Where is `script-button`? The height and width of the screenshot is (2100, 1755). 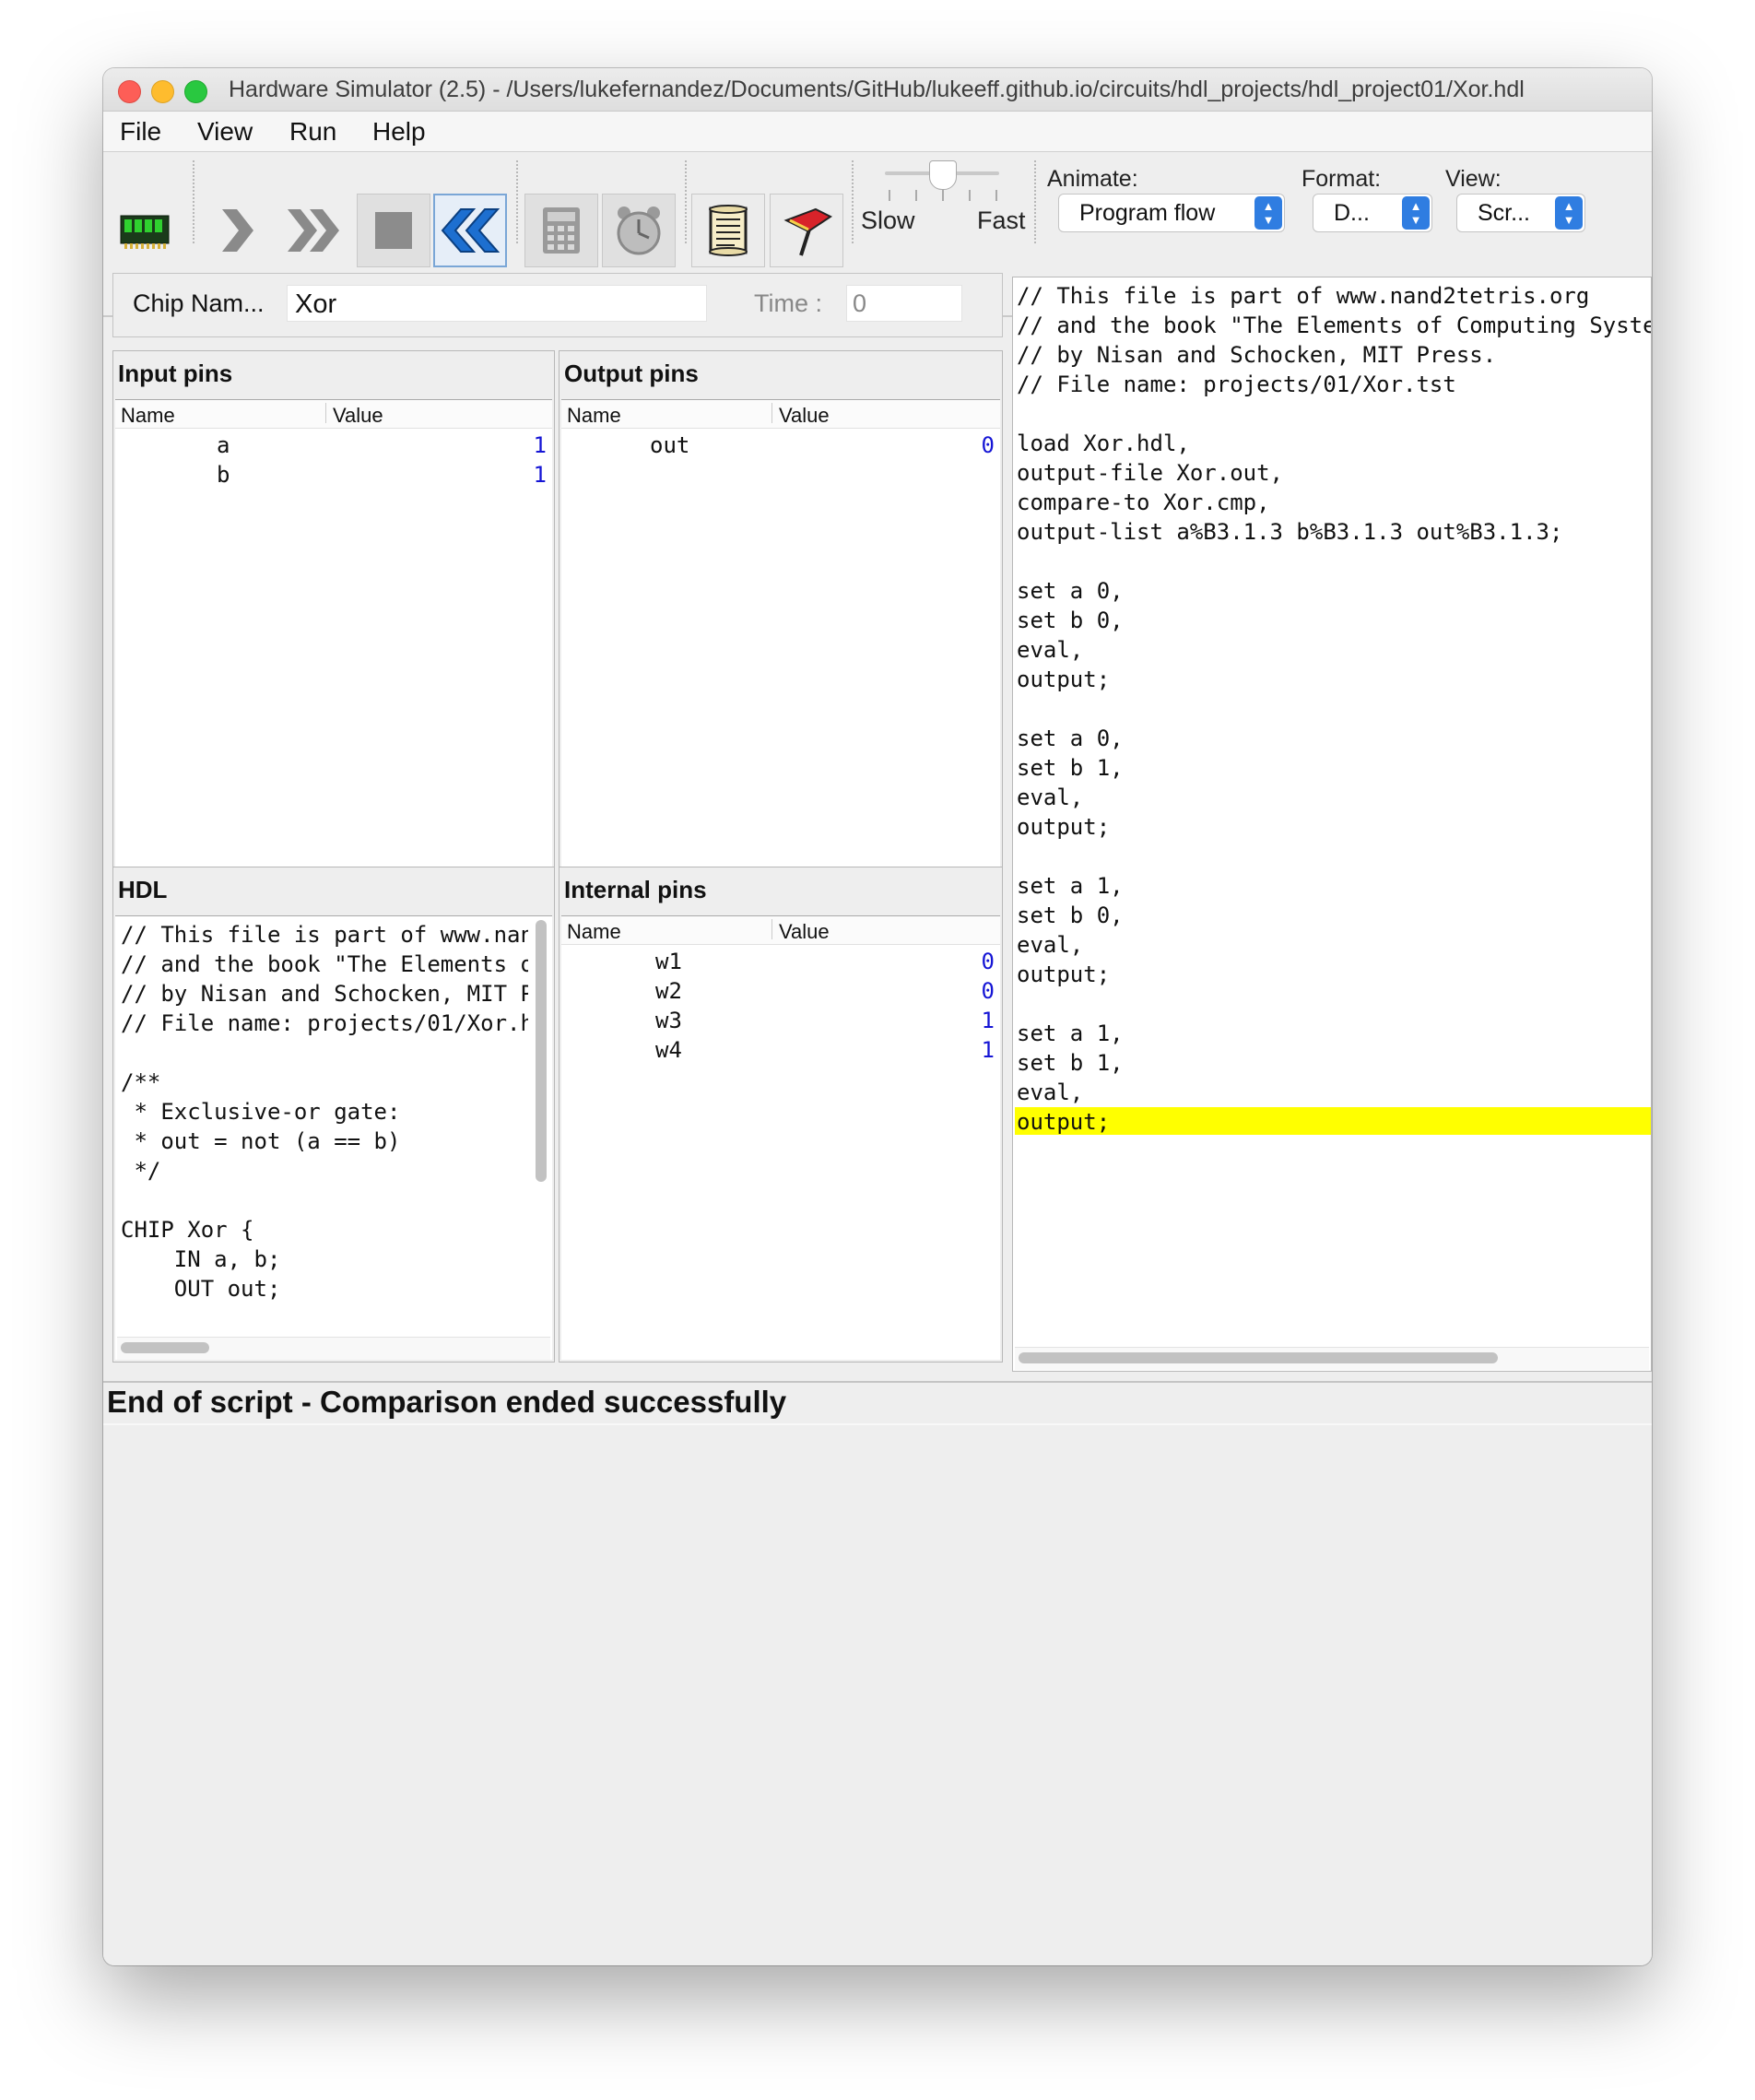 script-button is located at coordinates (728, 230).